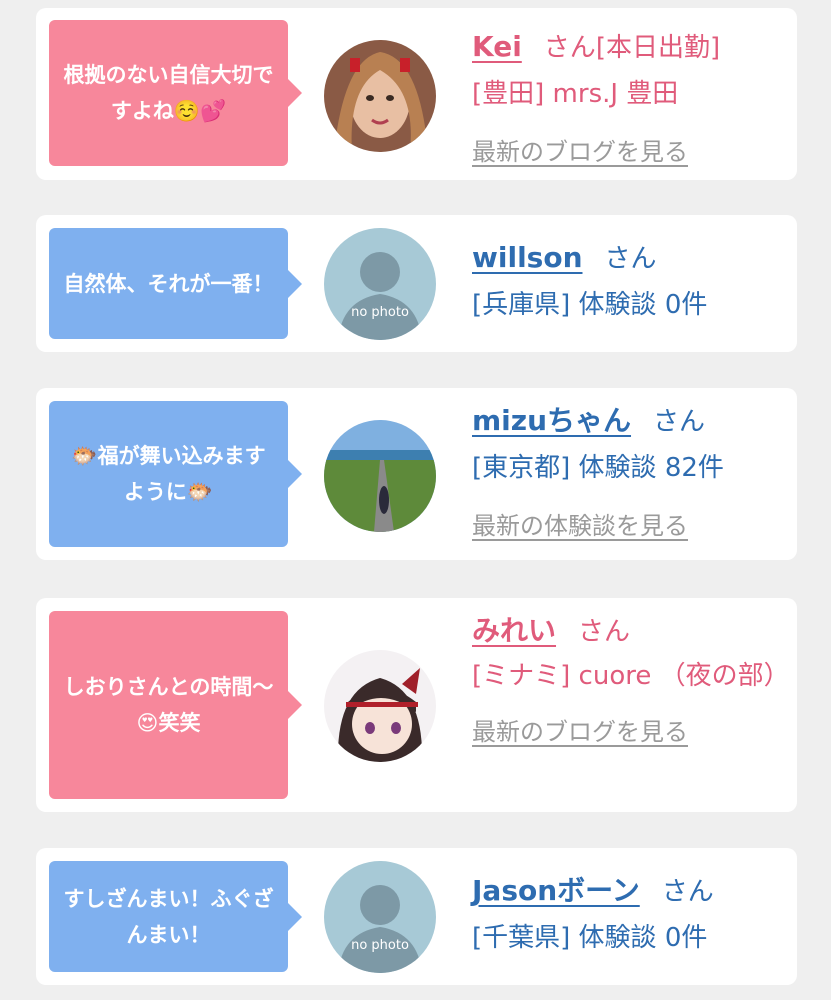 This screenshot has height=1000, width=831. What do you see at coordinates (556, 890) in the screenshot?
I see `profile-name-link: Jasonボーン` at bounding box center [556, 890].